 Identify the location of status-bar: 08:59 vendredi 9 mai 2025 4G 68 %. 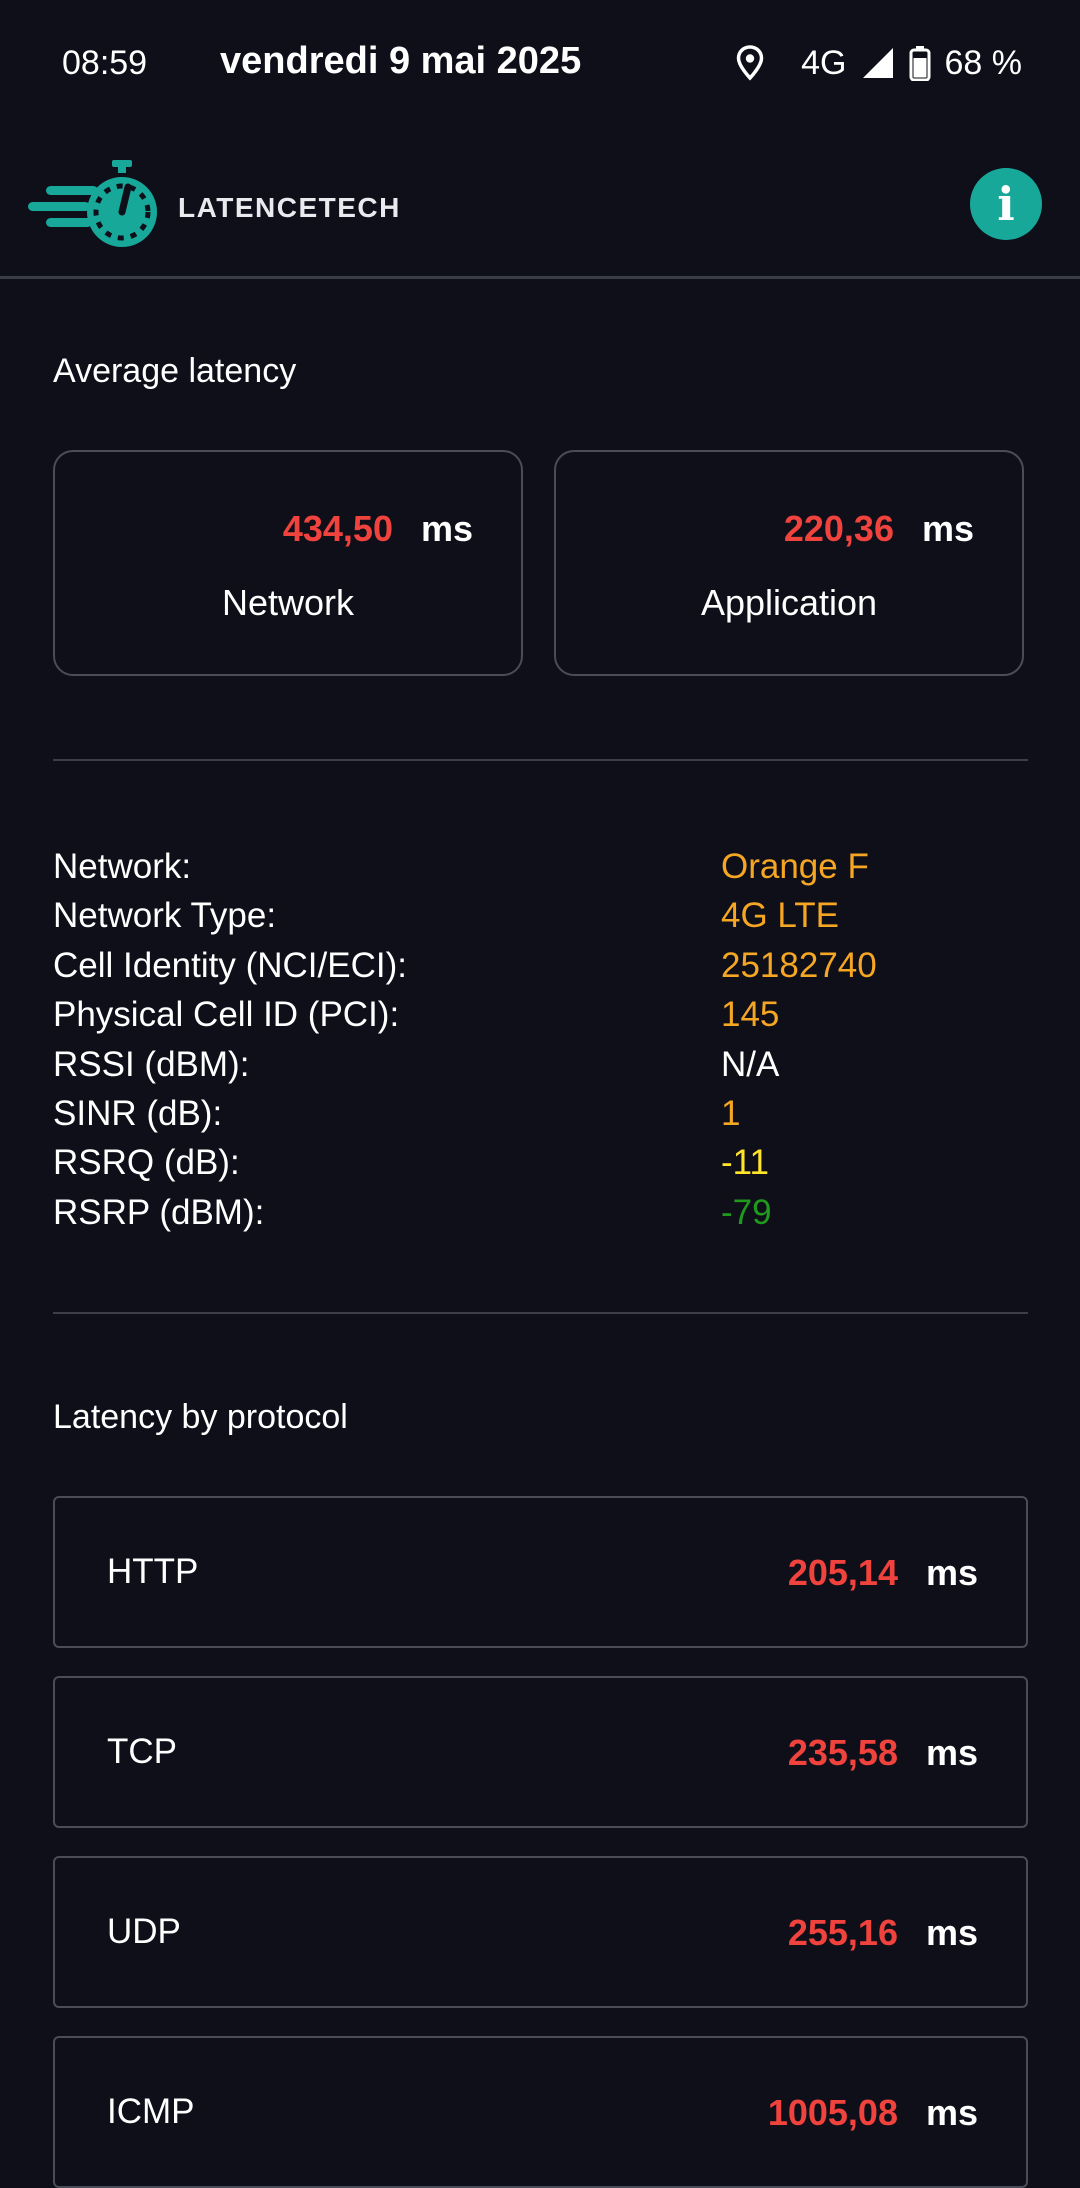
(540, 60).